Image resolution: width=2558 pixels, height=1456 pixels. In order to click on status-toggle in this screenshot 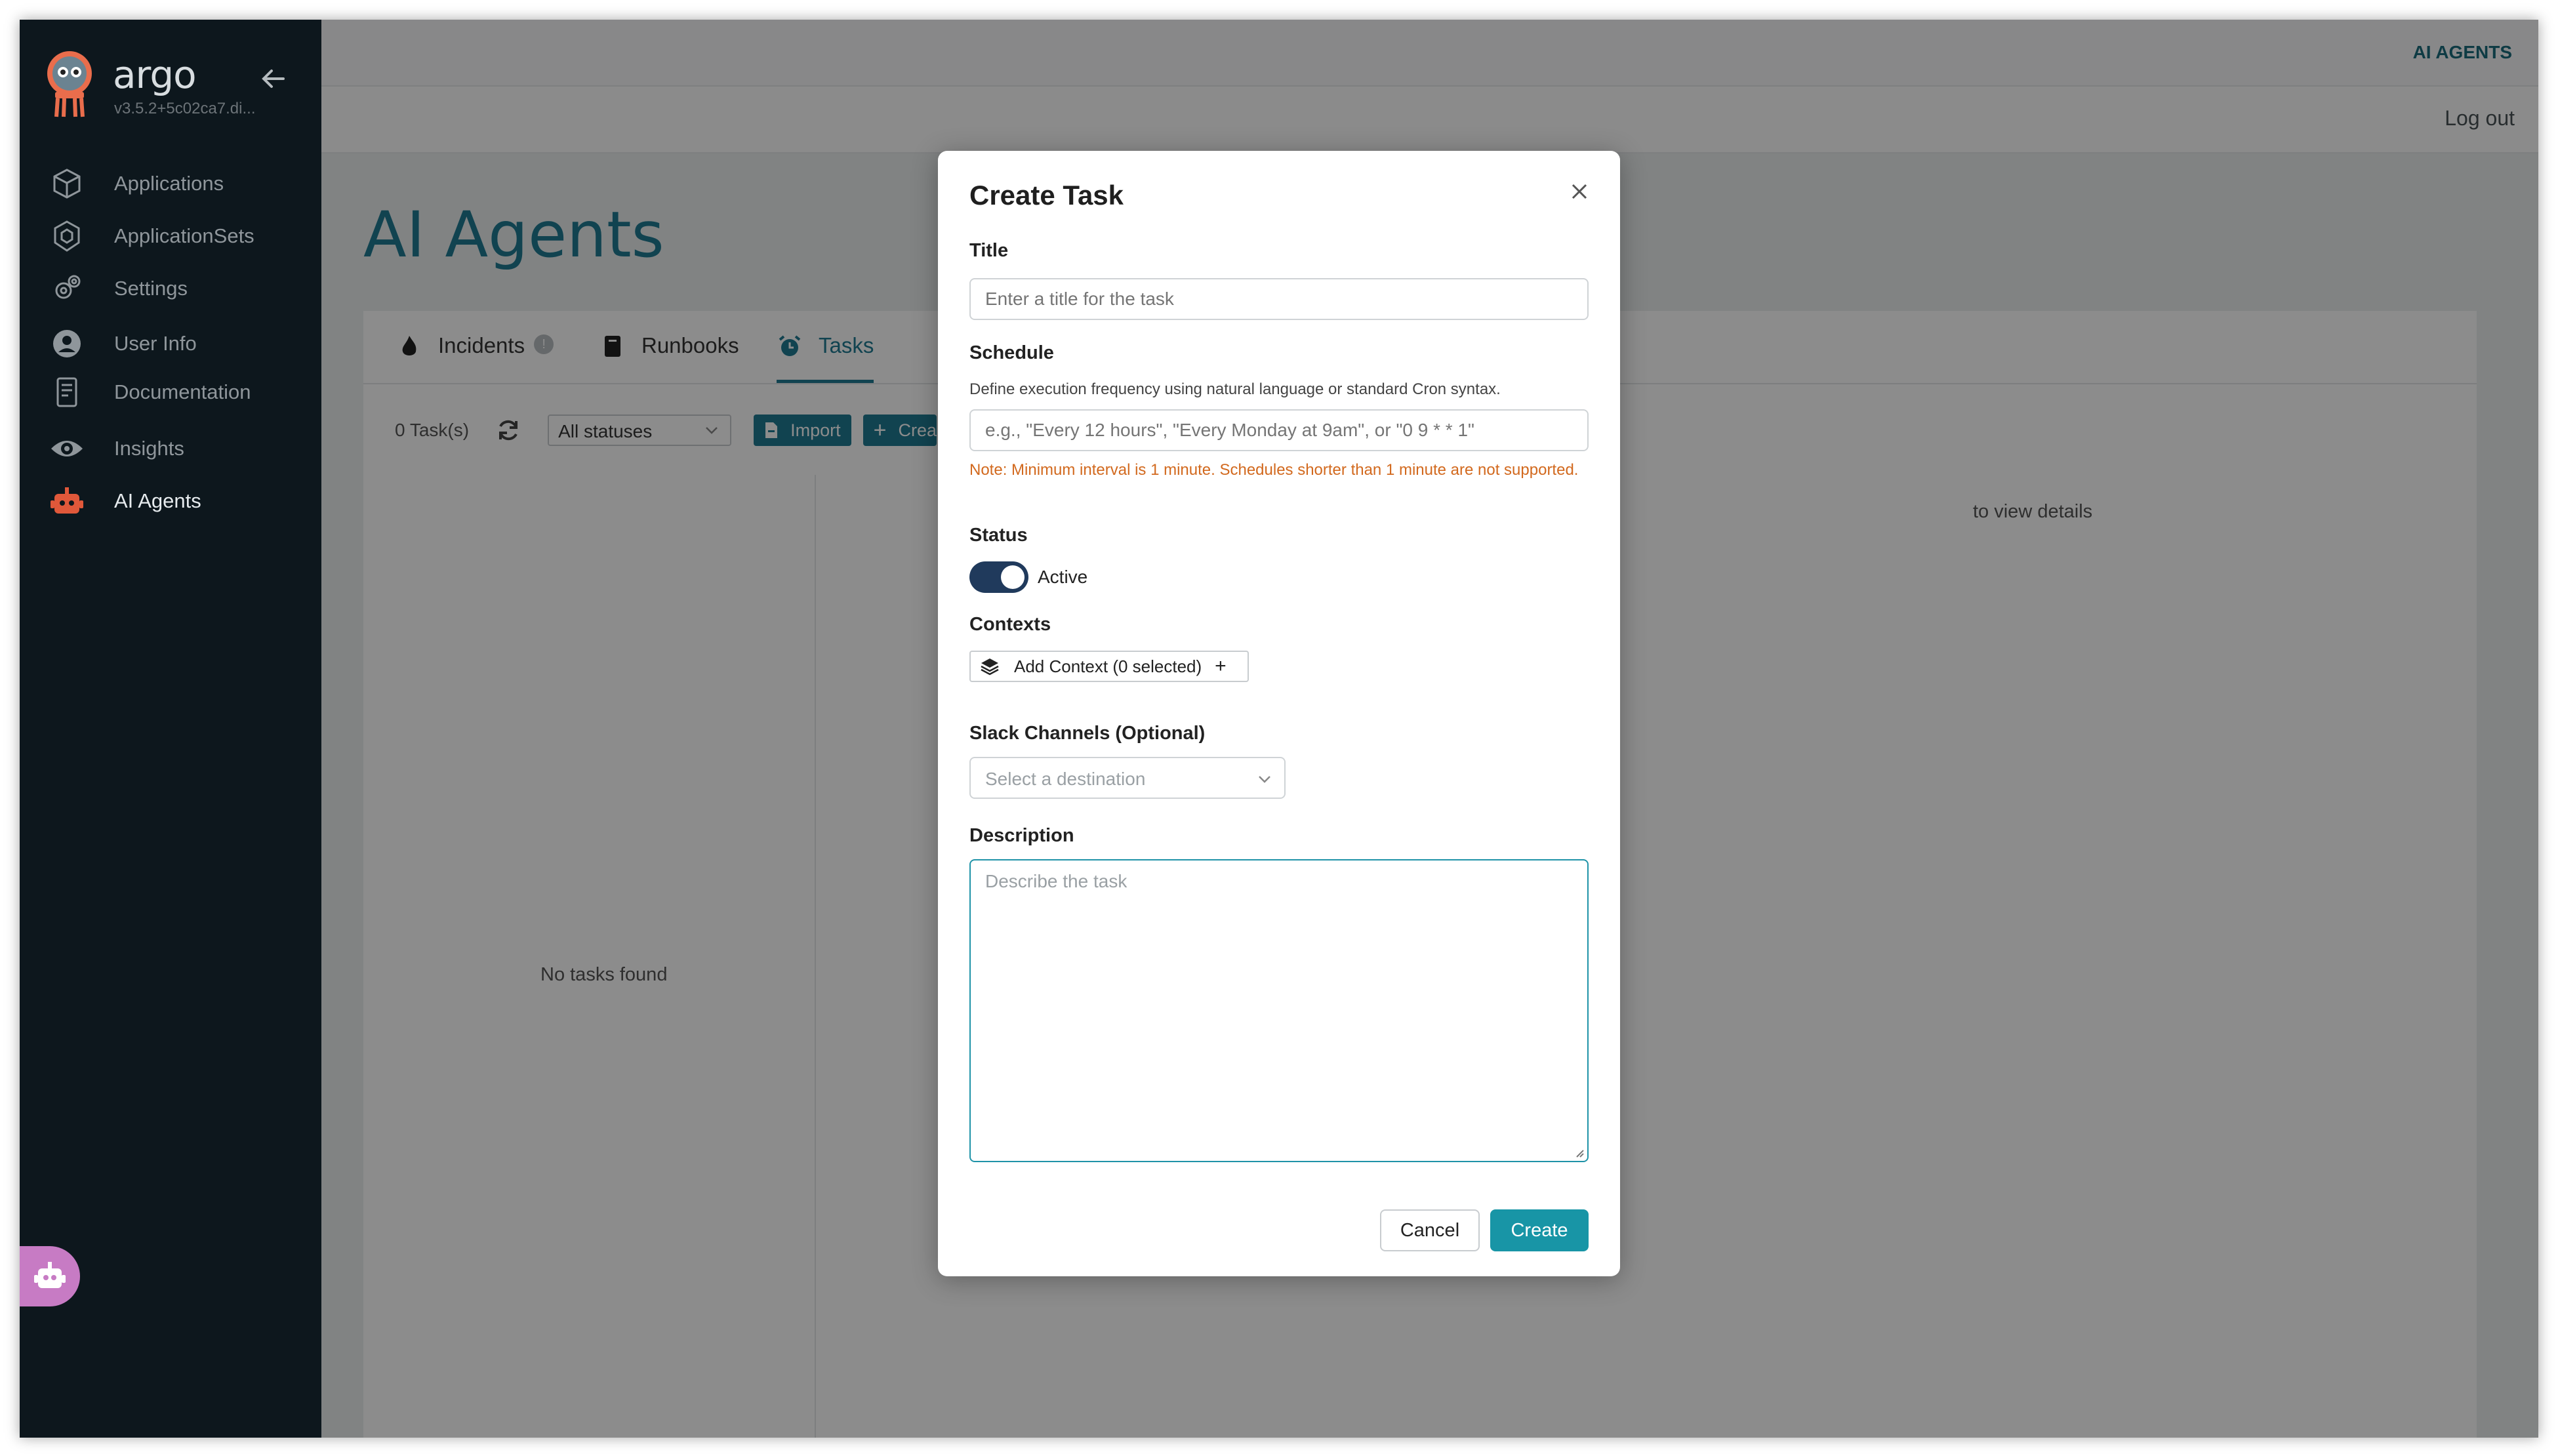, I will do `click(999, 577)`.